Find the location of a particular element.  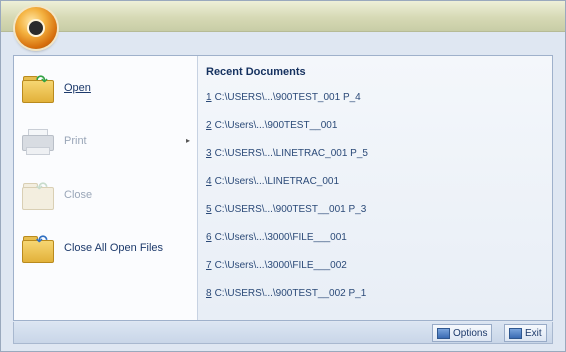

close-all-open-files-command: ↶ Close All Open Files is located at coordinates (105, 248).